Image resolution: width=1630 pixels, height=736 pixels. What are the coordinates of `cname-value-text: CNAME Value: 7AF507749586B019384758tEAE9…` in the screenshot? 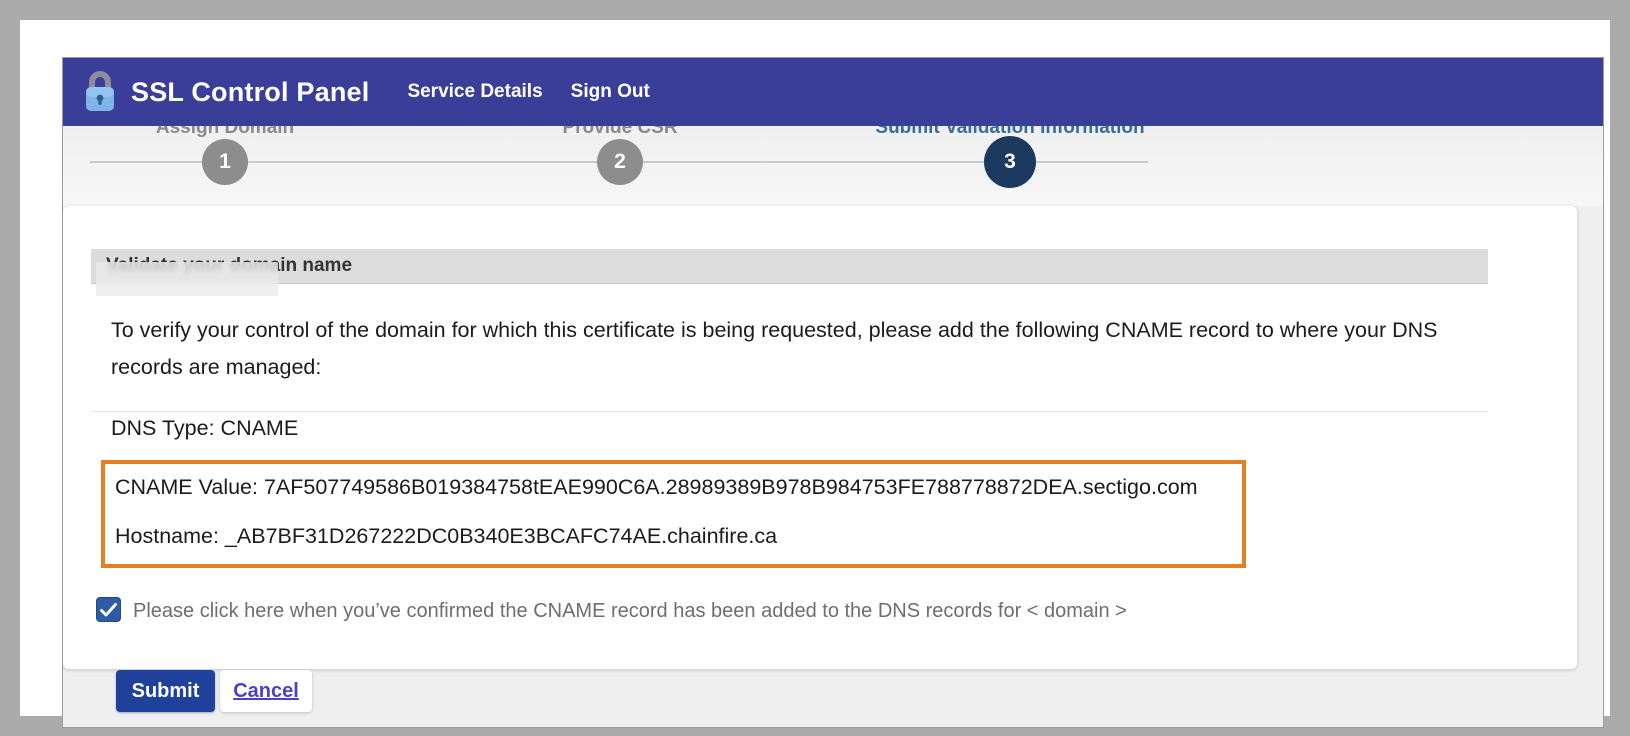 It's located at (656, 487).